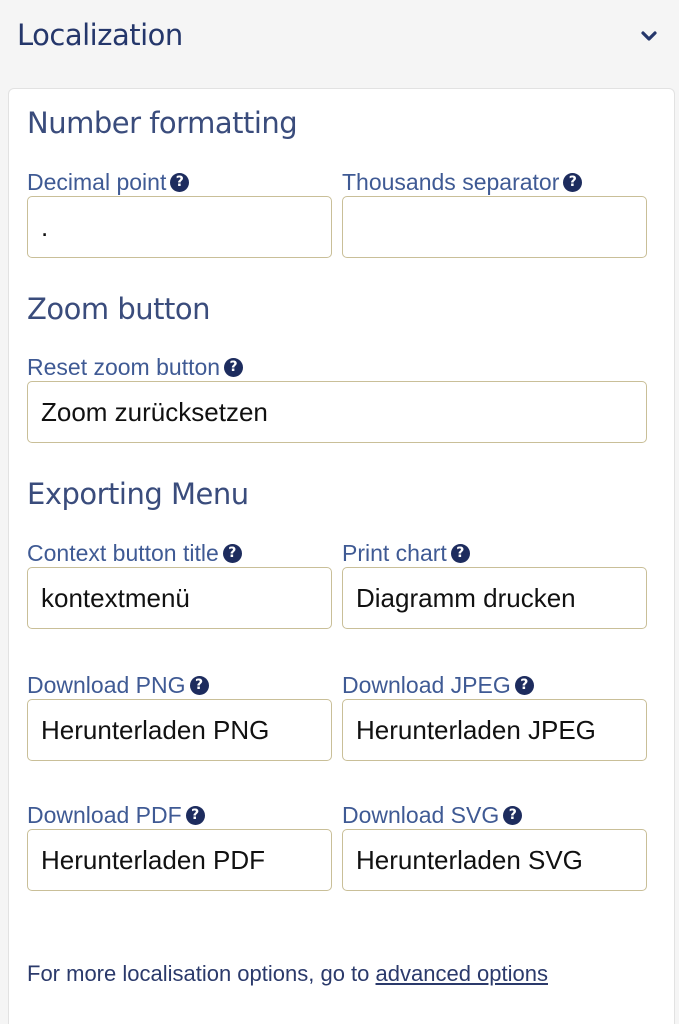  I want to click on decimal-point-input, so click(179, 227).